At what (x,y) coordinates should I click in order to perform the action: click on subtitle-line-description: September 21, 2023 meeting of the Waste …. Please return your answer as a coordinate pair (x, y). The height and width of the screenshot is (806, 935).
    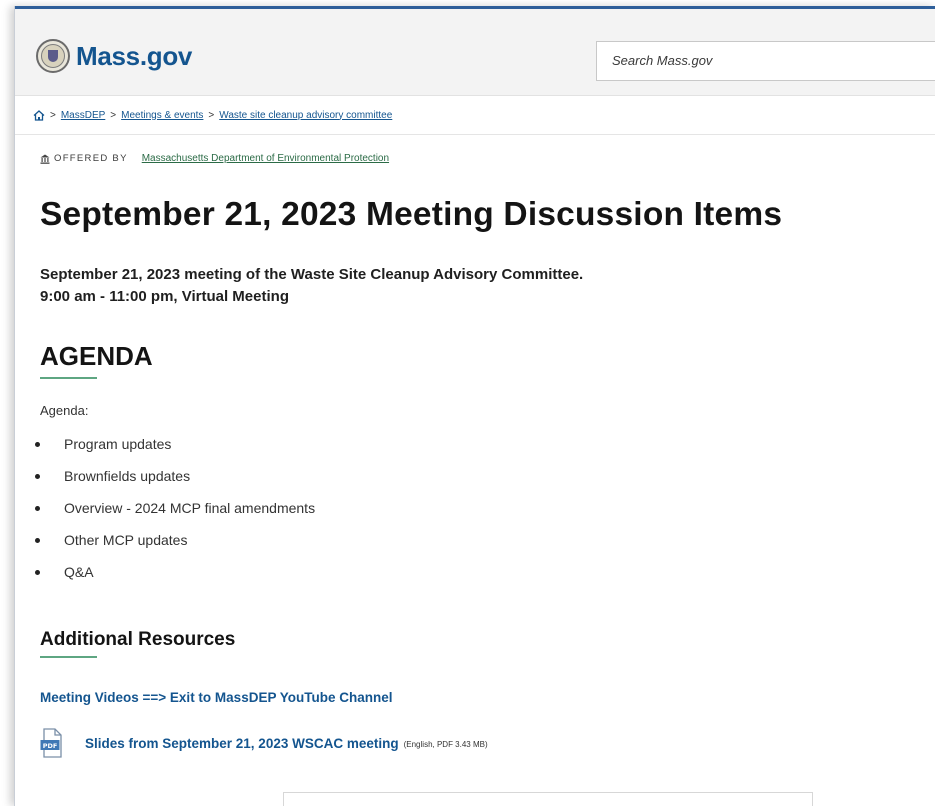
    Looking at the image, I should click on (312, 274).